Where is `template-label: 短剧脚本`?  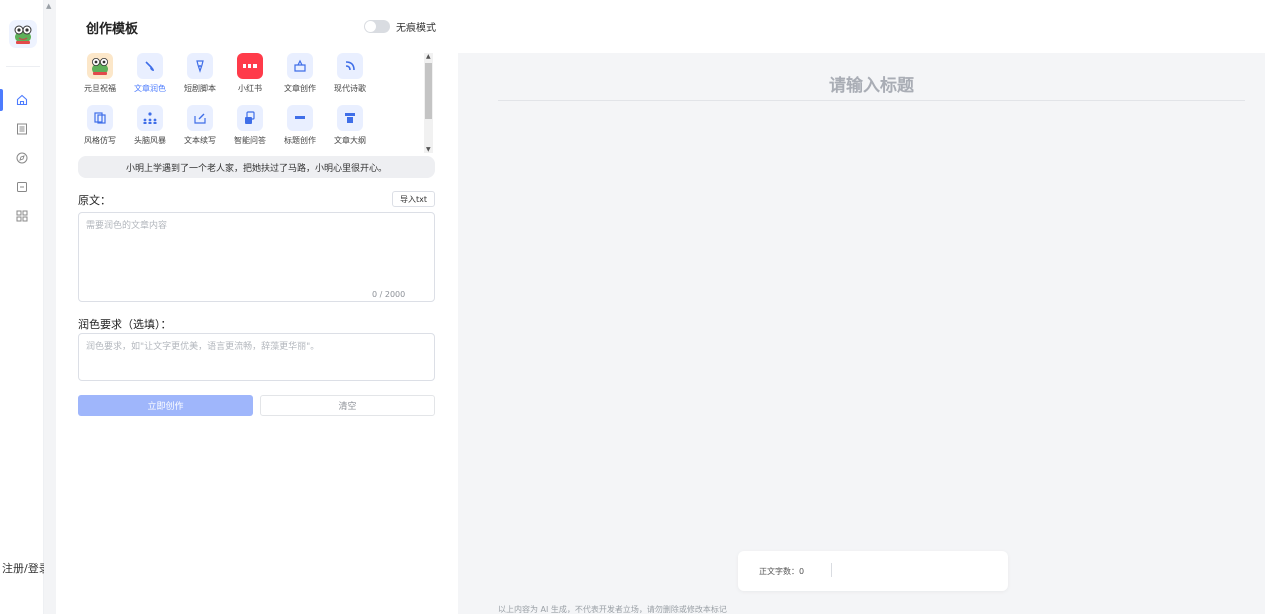
template-label: 短剧脚本 is located at coordinates (200, 88).